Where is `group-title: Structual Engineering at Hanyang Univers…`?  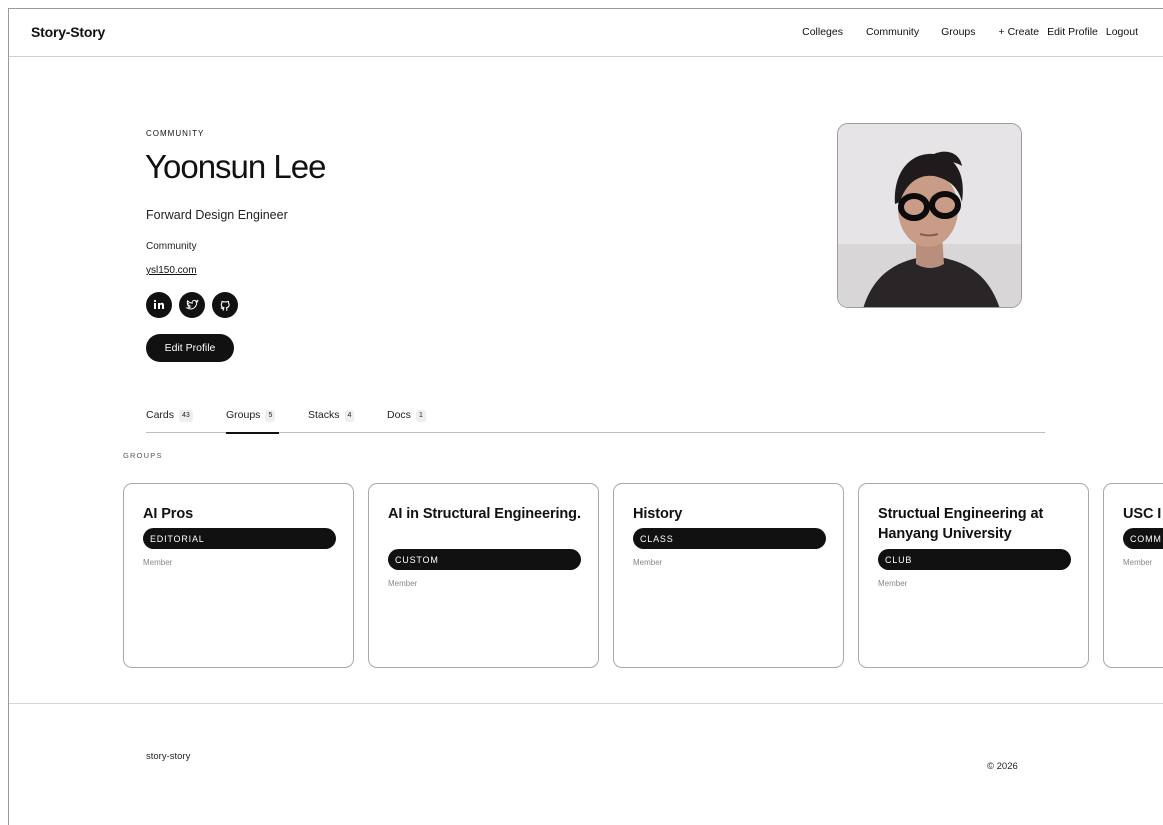
group-title: Structual Engineering at Hanyang Univers… is located at coordinates (961, 524).